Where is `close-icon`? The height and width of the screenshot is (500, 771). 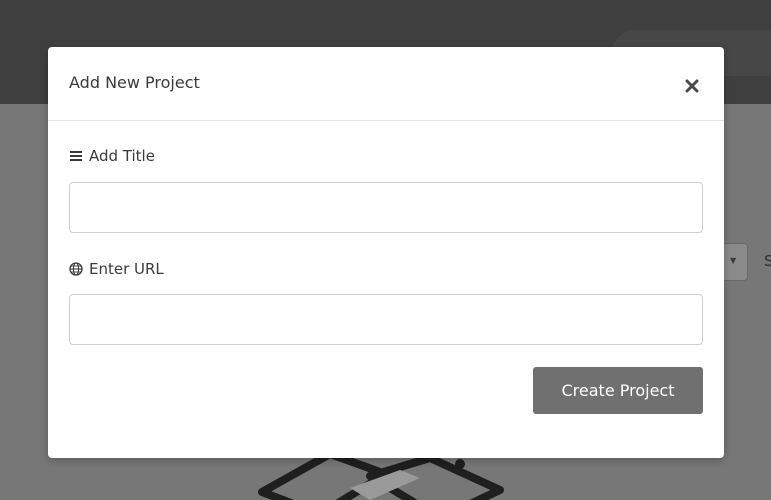
close-icon is located at coordinates (692, 86).